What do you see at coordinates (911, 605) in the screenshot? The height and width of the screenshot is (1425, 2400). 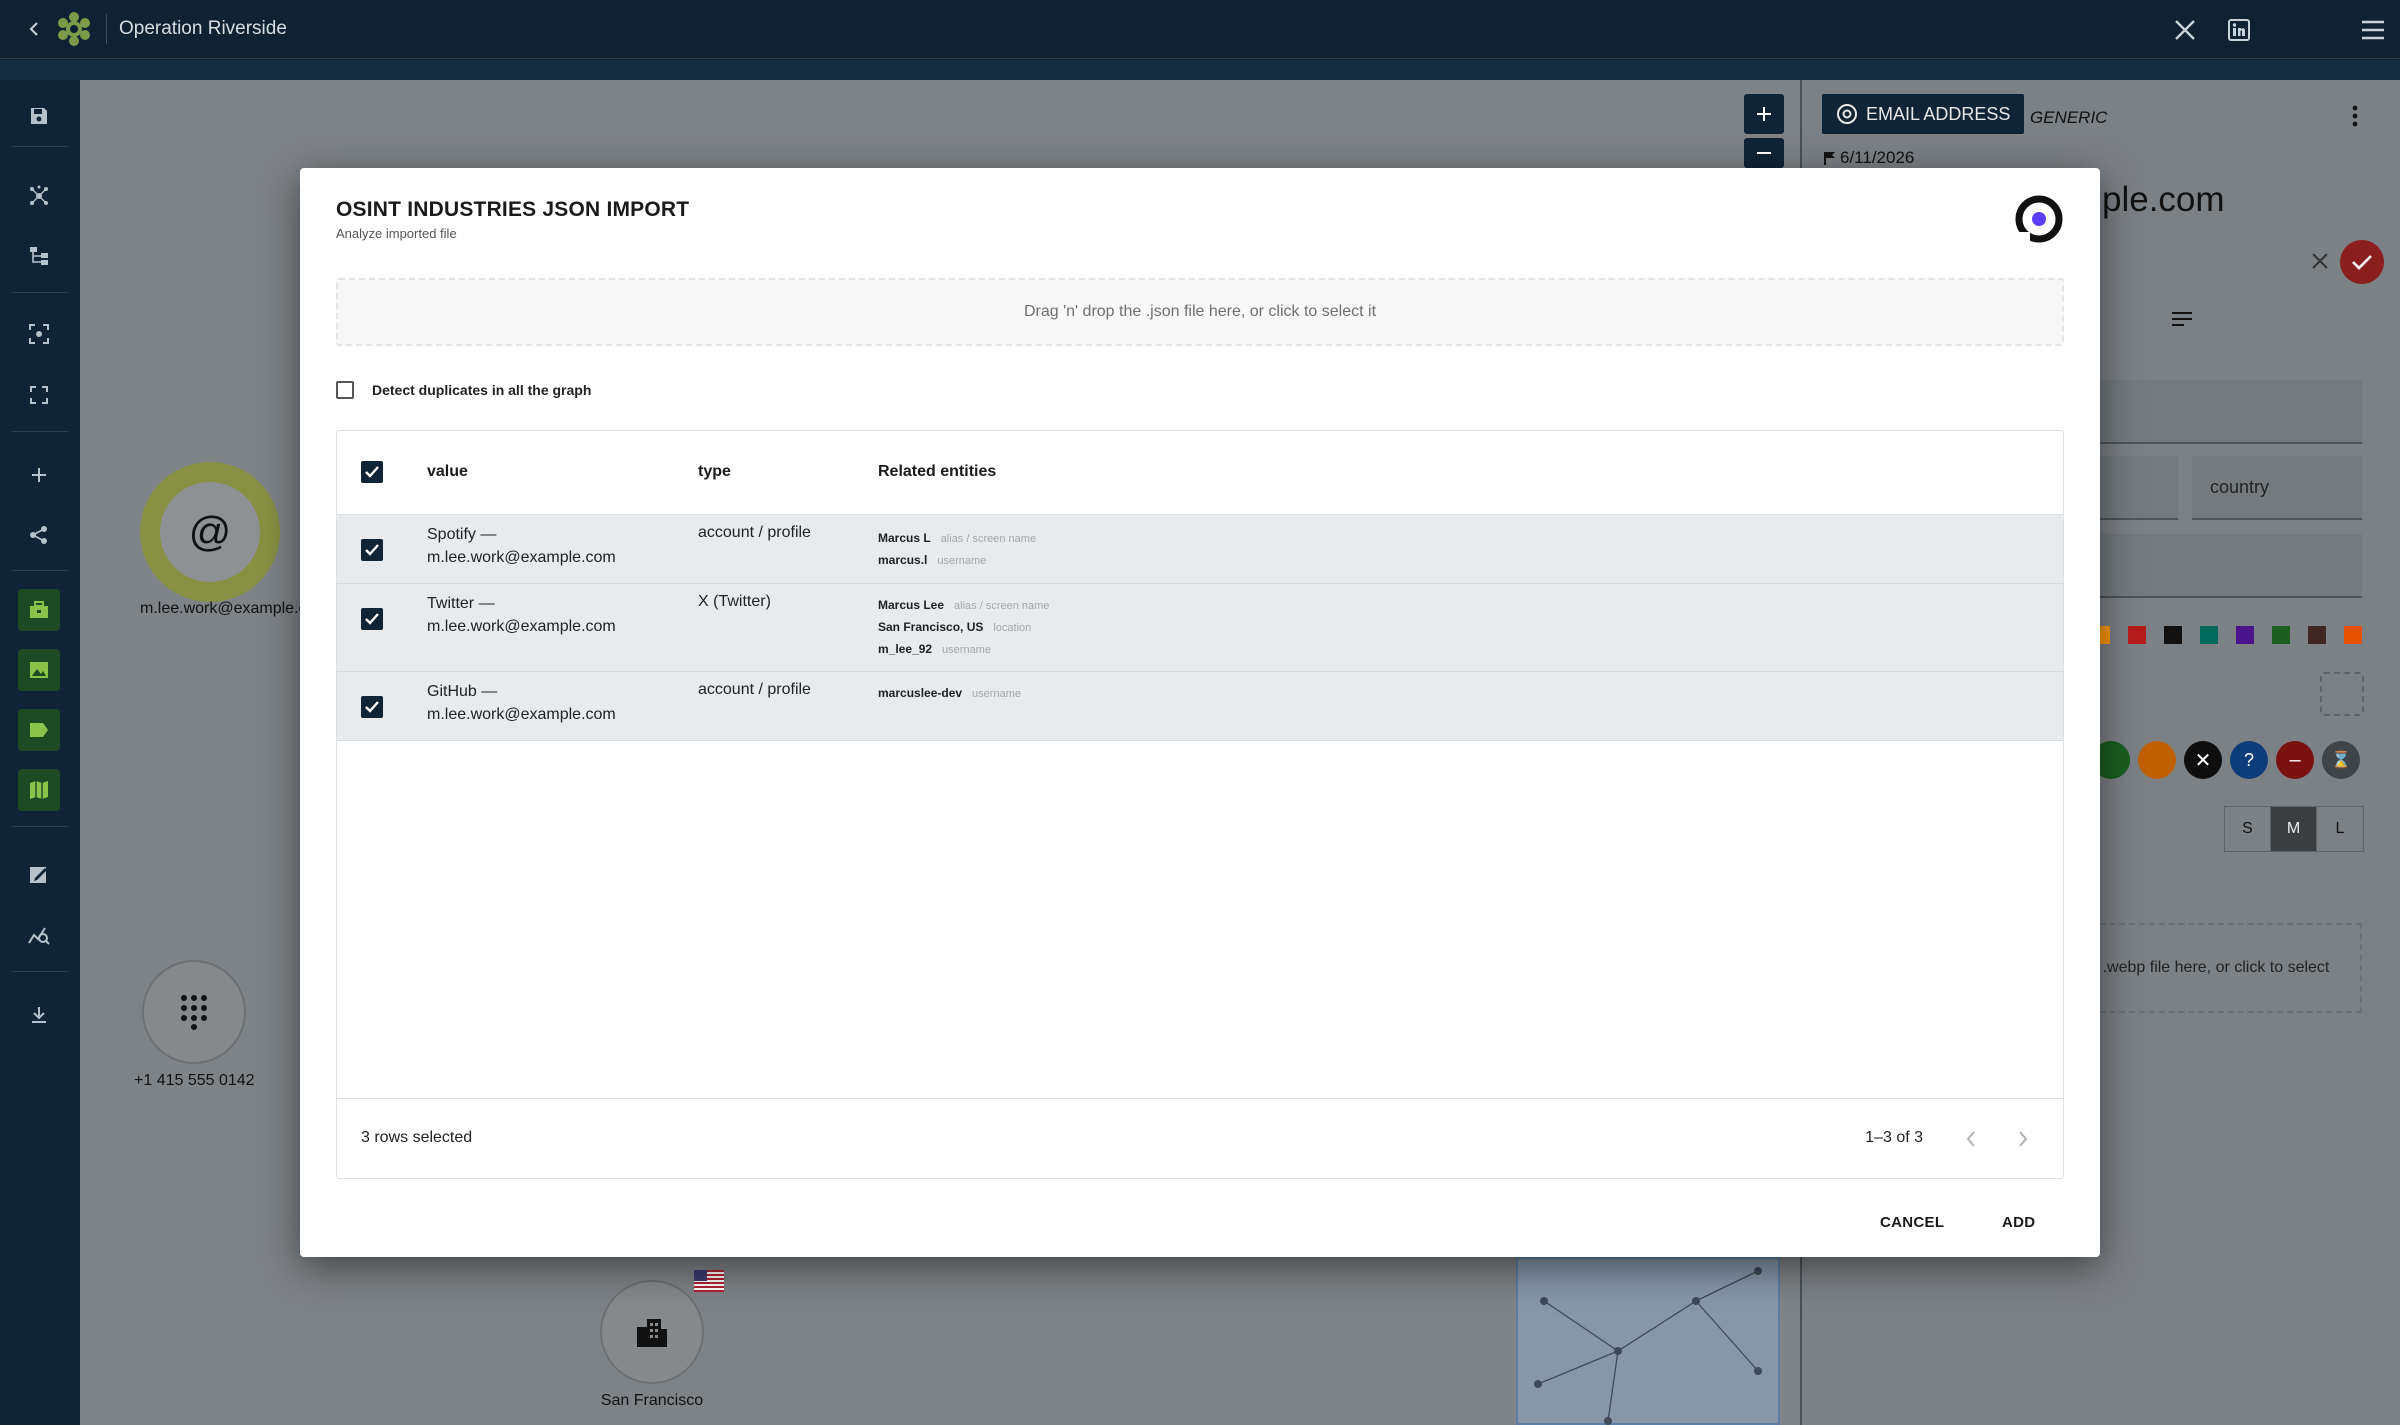 I see `related-entity-value: Marcus Lee` at bounding box center [911, 605].